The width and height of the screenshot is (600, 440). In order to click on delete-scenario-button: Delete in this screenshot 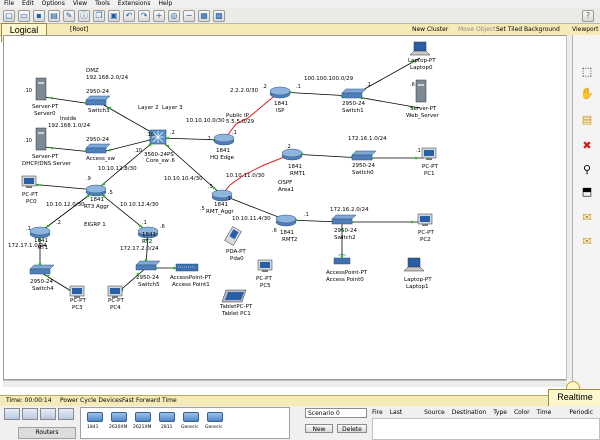, I will do `click(352, 428)`.